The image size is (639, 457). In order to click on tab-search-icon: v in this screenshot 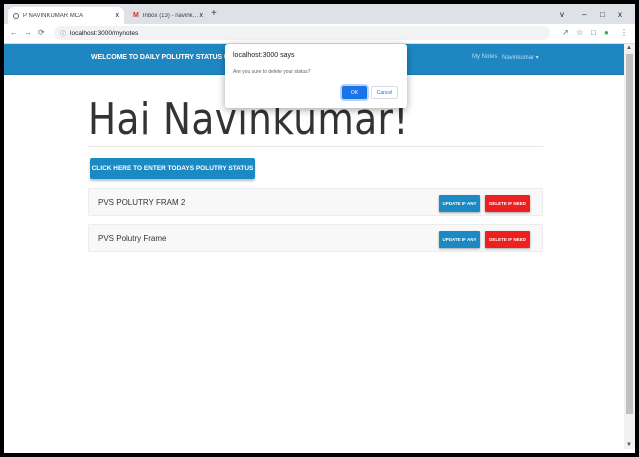, I will do `click(562, 14)`.